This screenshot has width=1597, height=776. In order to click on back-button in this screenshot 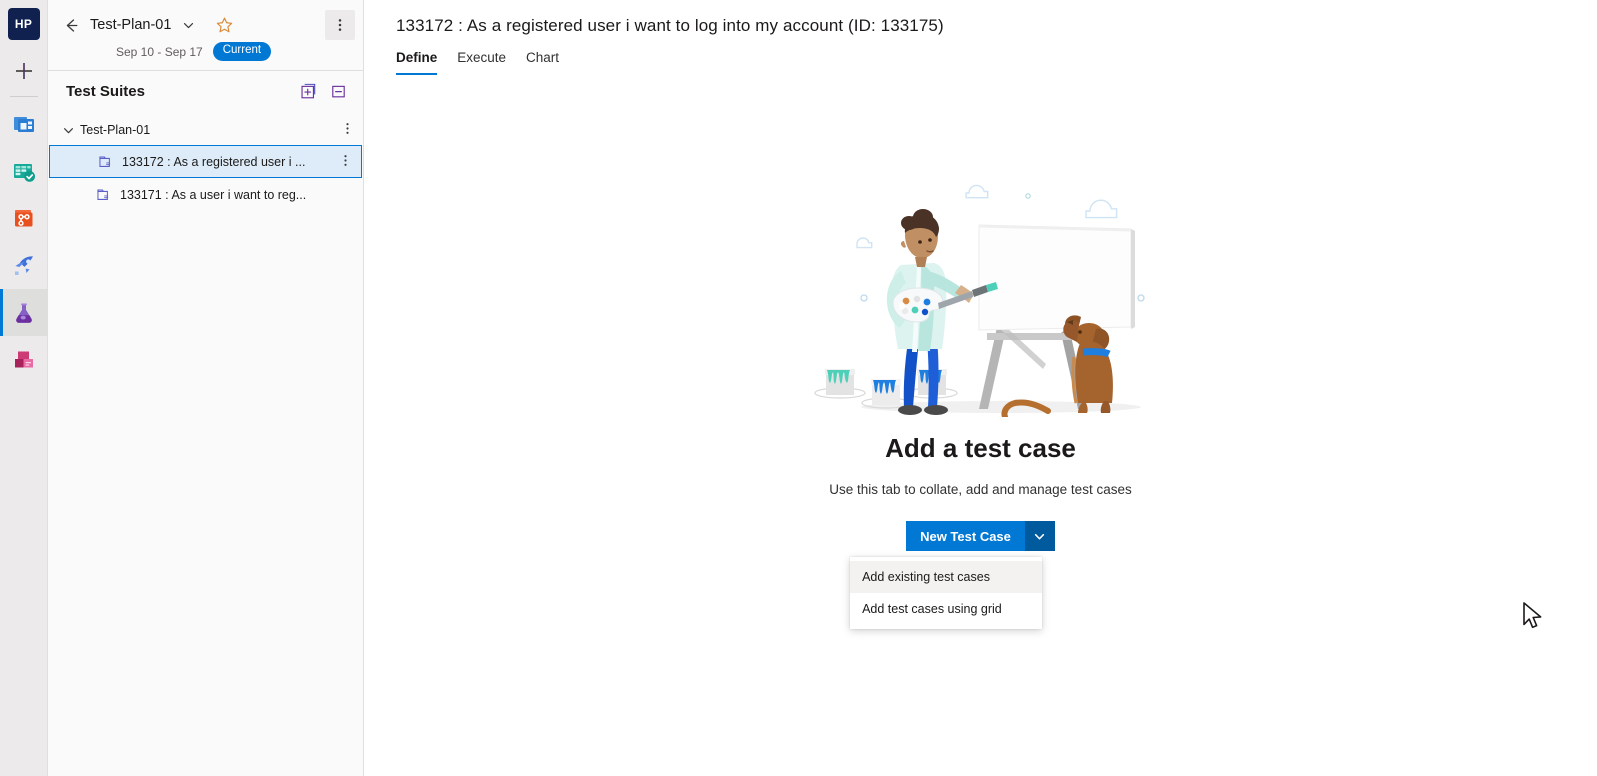, I will do `click(71, 25)`.